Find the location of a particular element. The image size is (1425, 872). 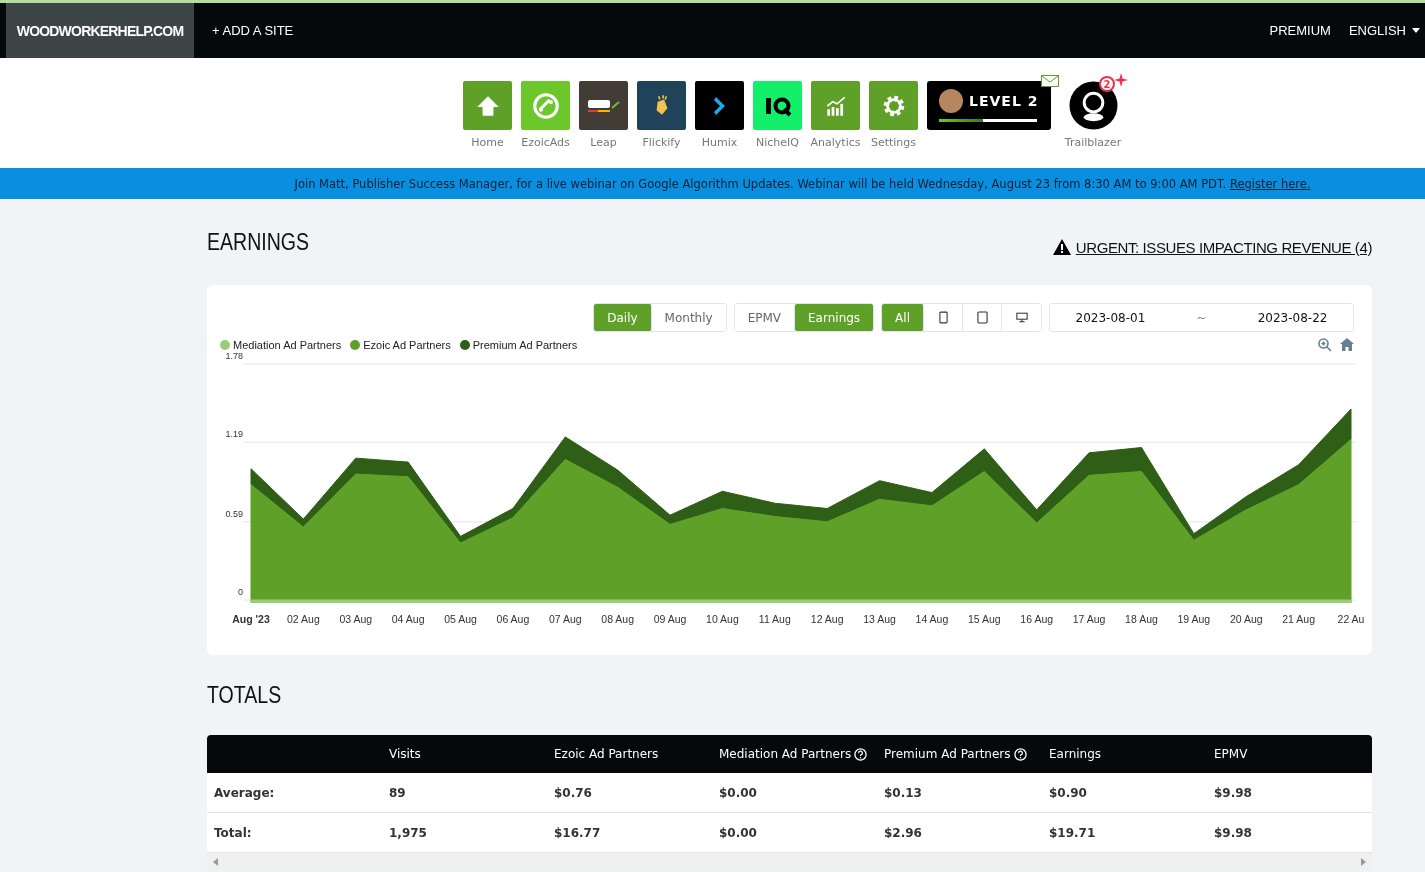

column-header: Visits is located at coordinates (405, 754).